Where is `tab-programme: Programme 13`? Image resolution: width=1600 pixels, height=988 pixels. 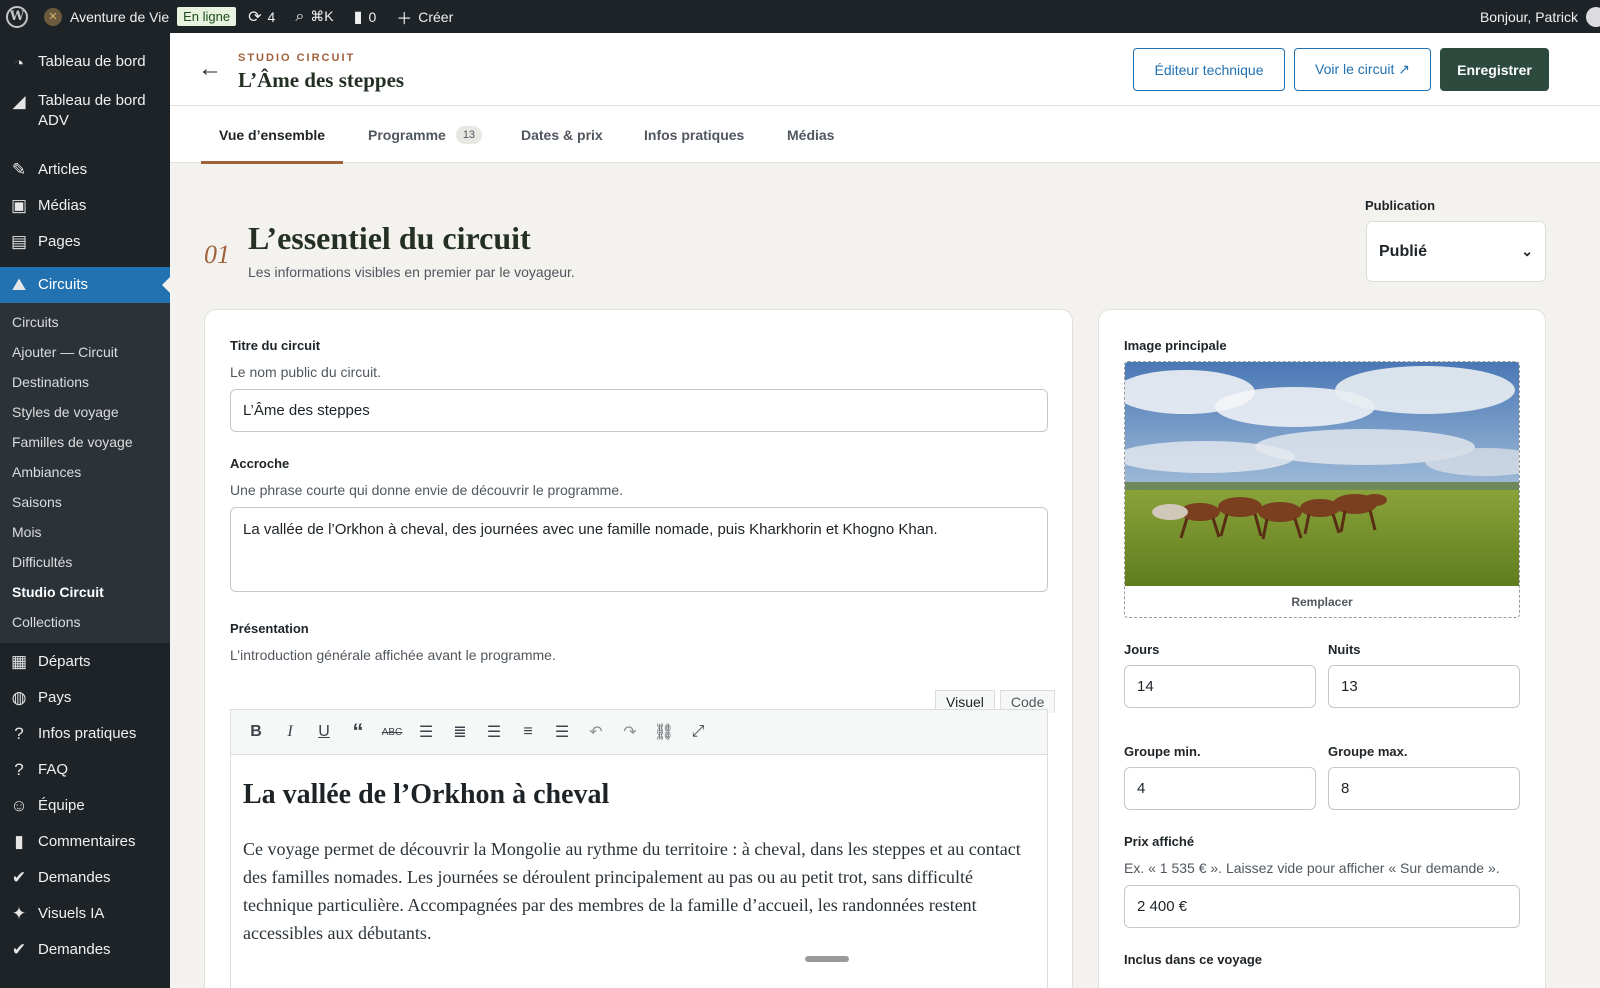
tab-programme: Programme 13 is located at coordinates (425, 134).